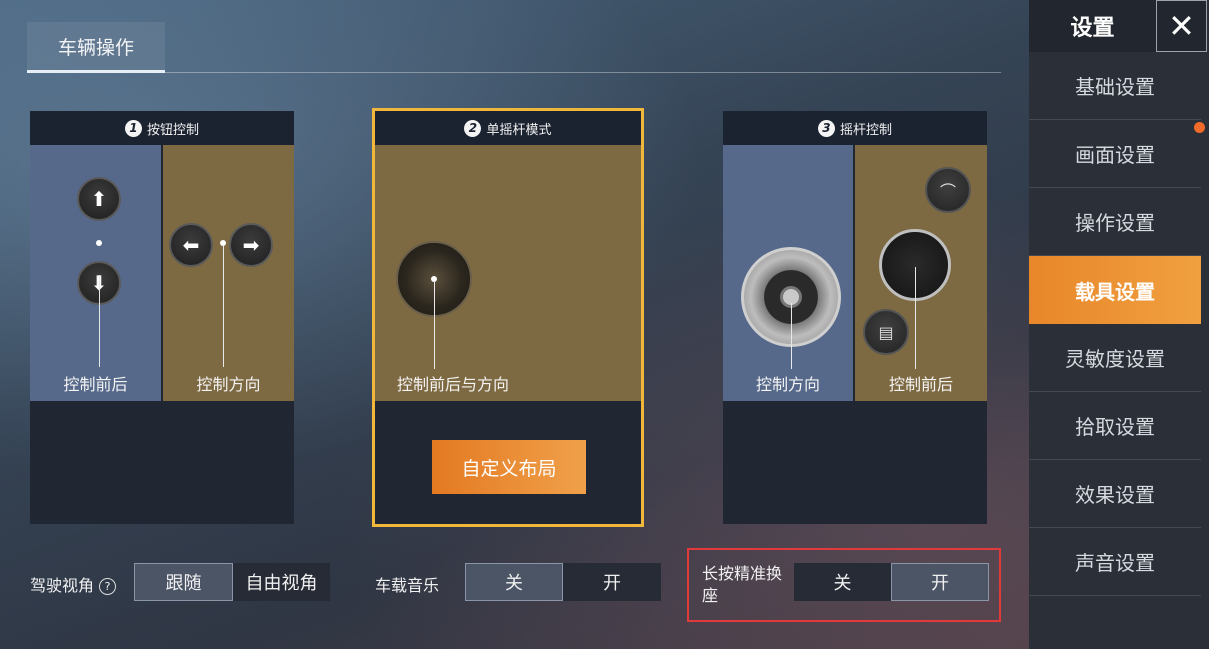  What do you see at coordinates (1115, 154) in the screenshot?
I see `sidebar-item-graphics: 画面设置` at bounding box center [1115, 154].